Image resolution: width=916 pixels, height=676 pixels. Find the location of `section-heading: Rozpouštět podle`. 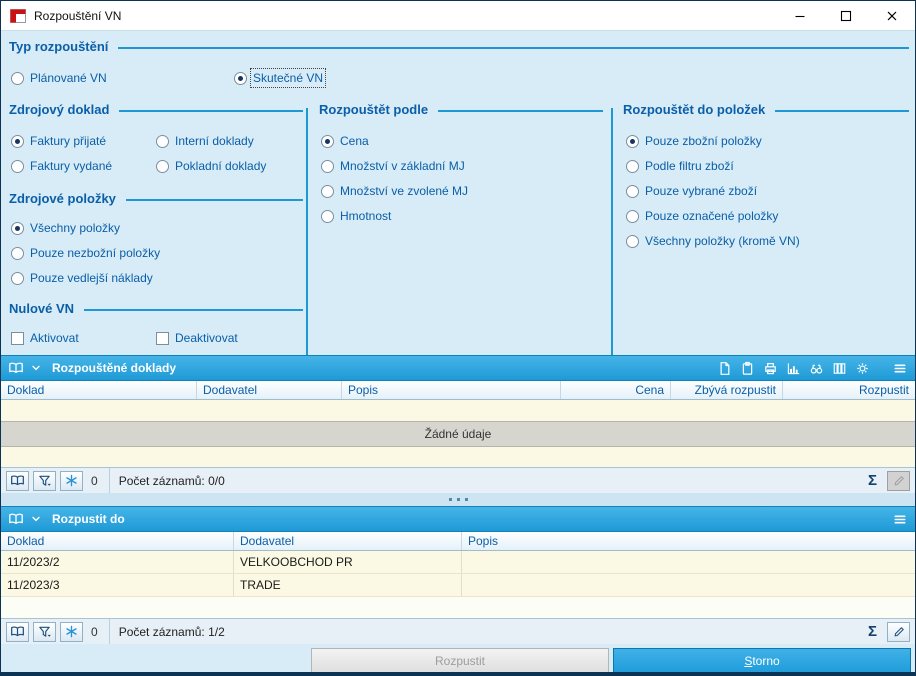

section-heading: Rozpouštět podle is located at coordinates (374, 109).